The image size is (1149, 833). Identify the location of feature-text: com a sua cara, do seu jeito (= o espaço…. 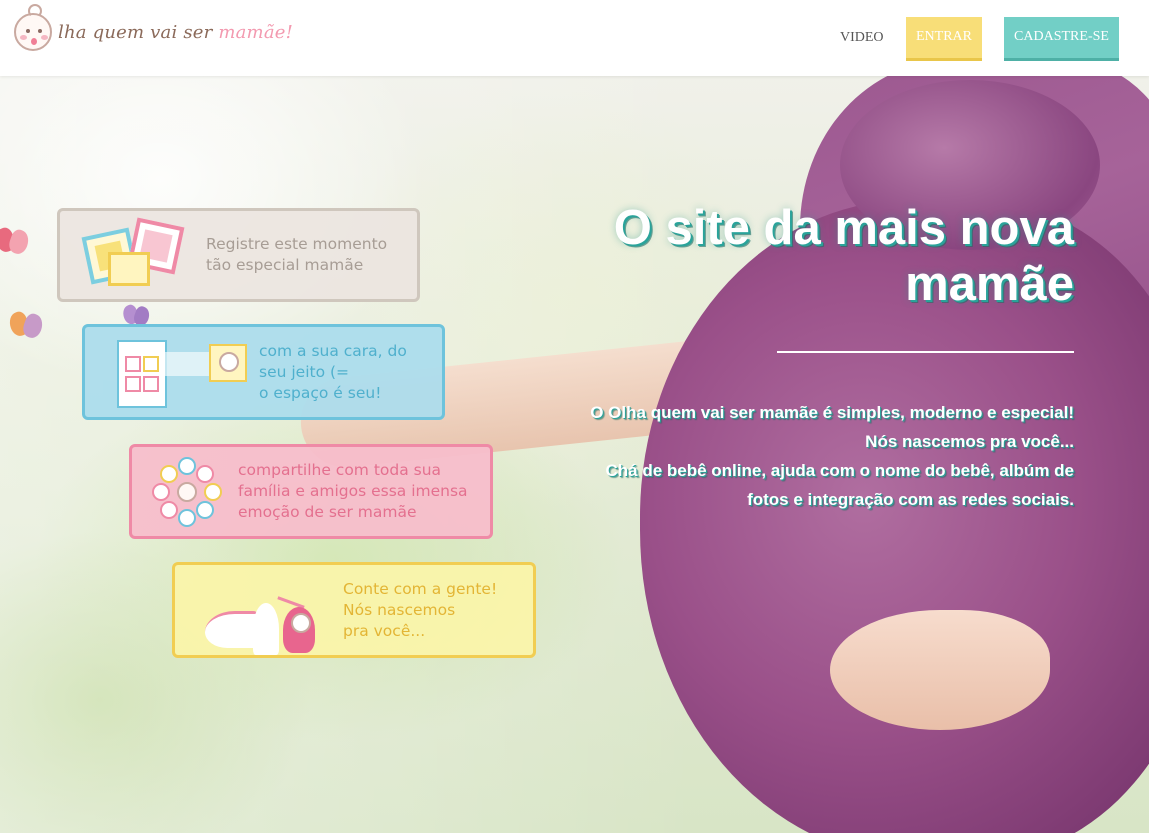
(333, 371).